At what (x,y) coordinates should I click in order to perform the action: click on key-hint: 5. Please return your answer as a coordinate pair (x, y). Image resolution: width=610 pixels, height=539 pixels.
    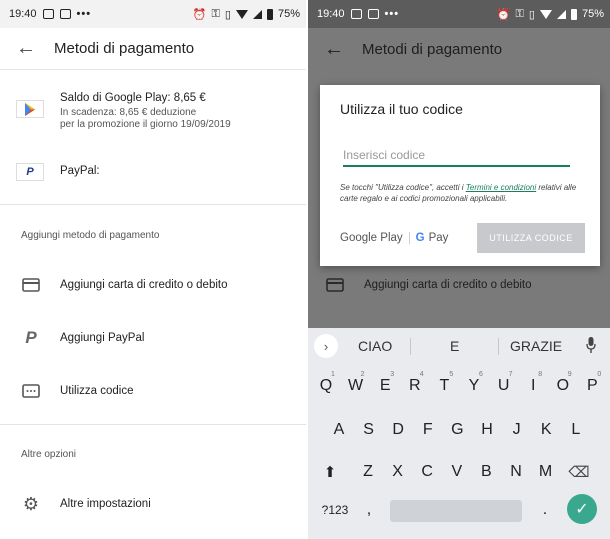
    Looking at the image, I should click on (451, 374).